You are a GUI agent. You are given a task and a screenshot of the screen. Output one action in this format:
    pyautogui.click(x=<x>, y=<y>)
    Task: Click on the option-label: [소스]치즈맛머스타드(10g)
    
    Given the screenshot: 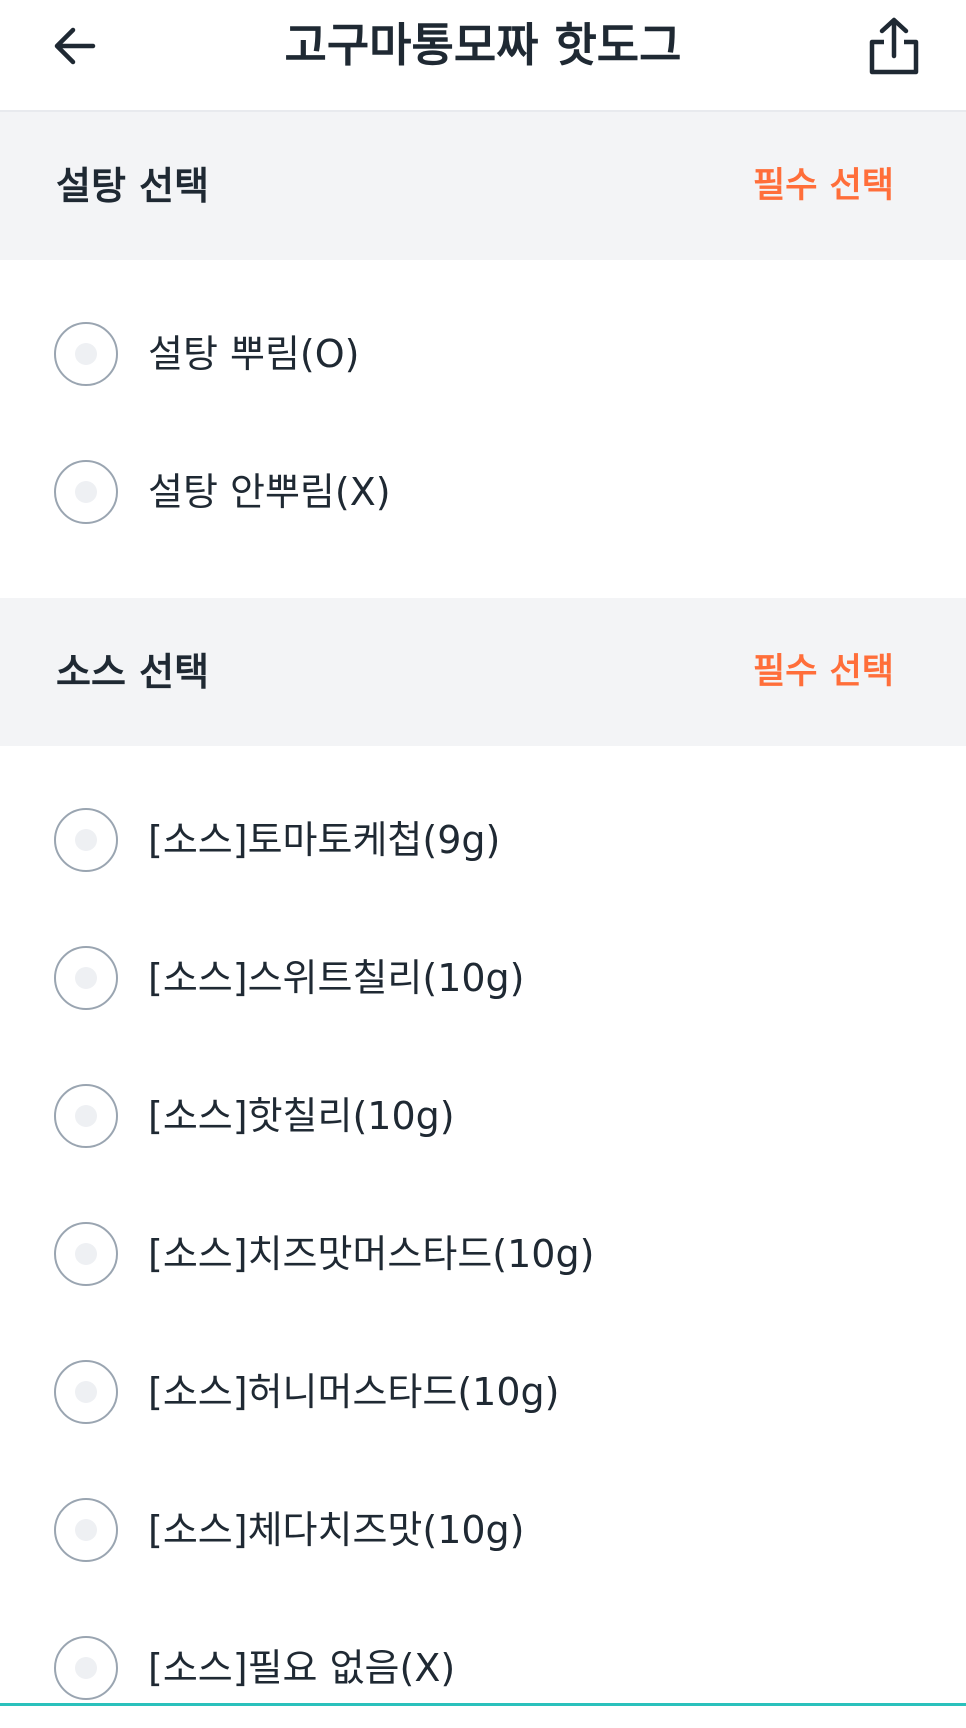 What is the action you would take?
    pyautogui.click(x=371, y=1254)
    